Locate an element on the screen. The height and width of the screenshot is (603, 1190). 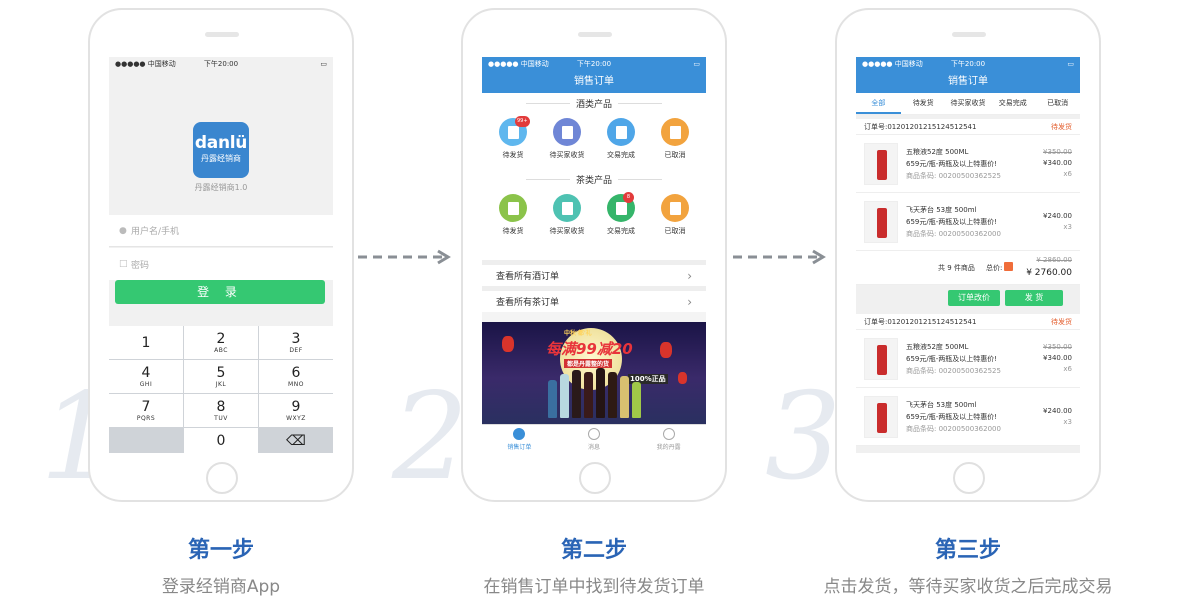
key-0: 0 is located at coordinates (221, 440).